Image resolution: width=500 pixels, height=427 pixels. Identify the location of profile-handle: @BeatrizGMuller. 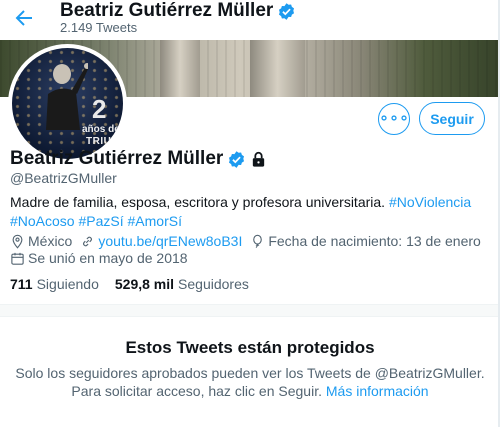
(63, 178).